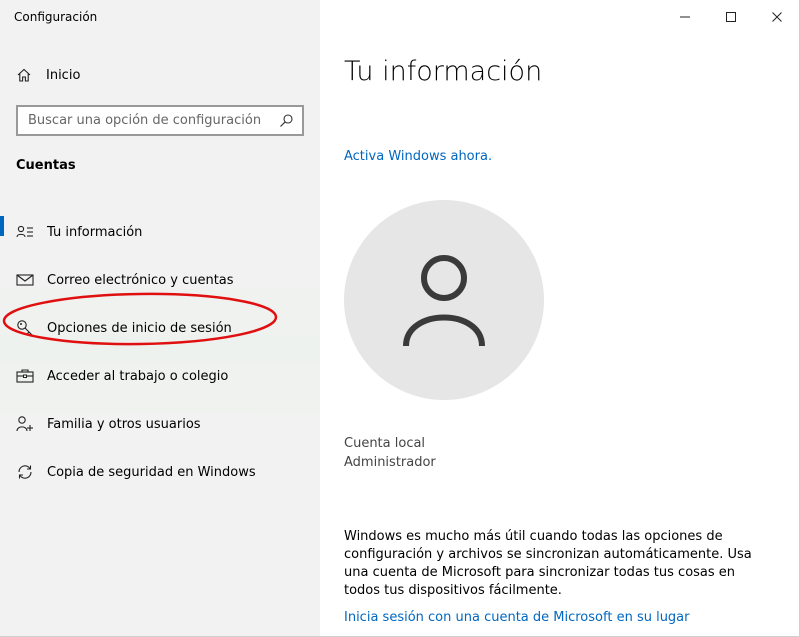 The height and width of the screenshot is (637, 800). Describe the element at coordinates (25, 232) in the screenshot. I see `person-card-icon` at that location.